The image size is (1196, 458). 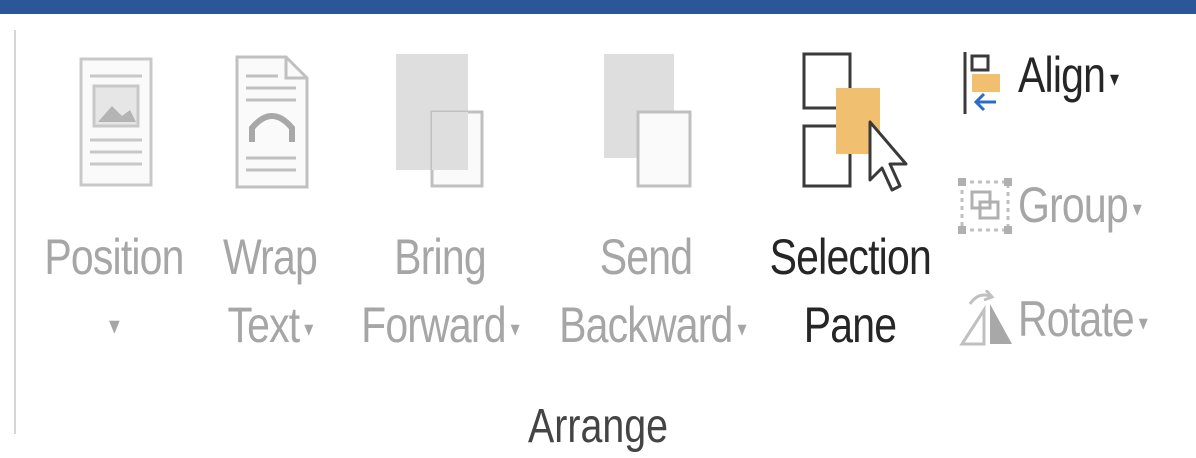 I want to click on bring-forward-label-line2: Forward ▾, so click(x=440, y=327).